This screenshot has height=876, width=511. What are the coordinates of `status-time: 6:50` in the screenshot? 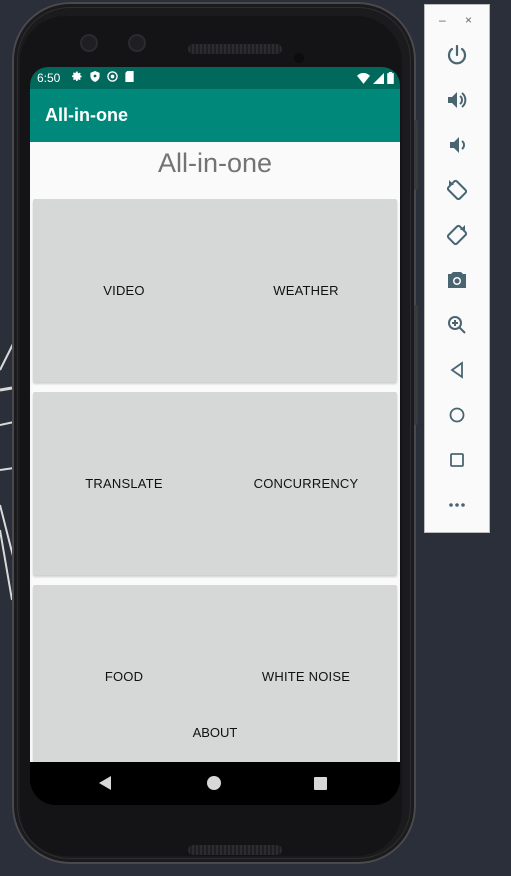 It's located at (49, 78).